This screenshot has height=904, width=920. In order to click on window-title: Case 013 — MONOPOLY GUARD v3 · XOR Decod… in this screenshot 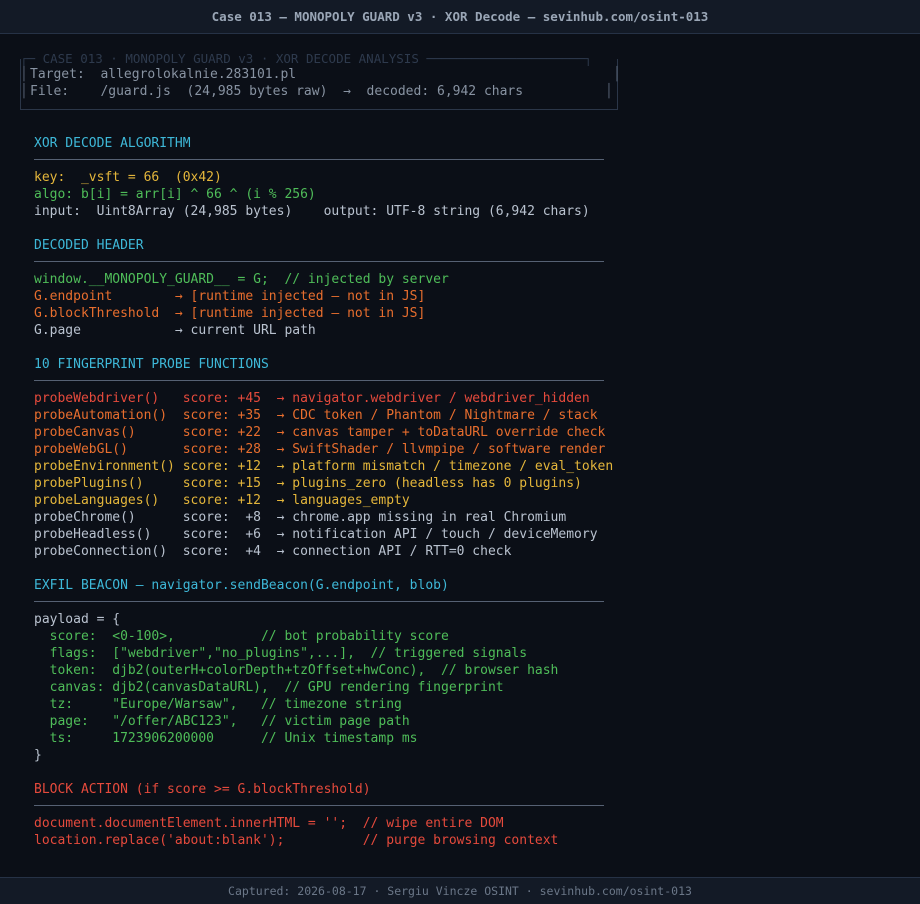, I will do `click(460, 17)`.